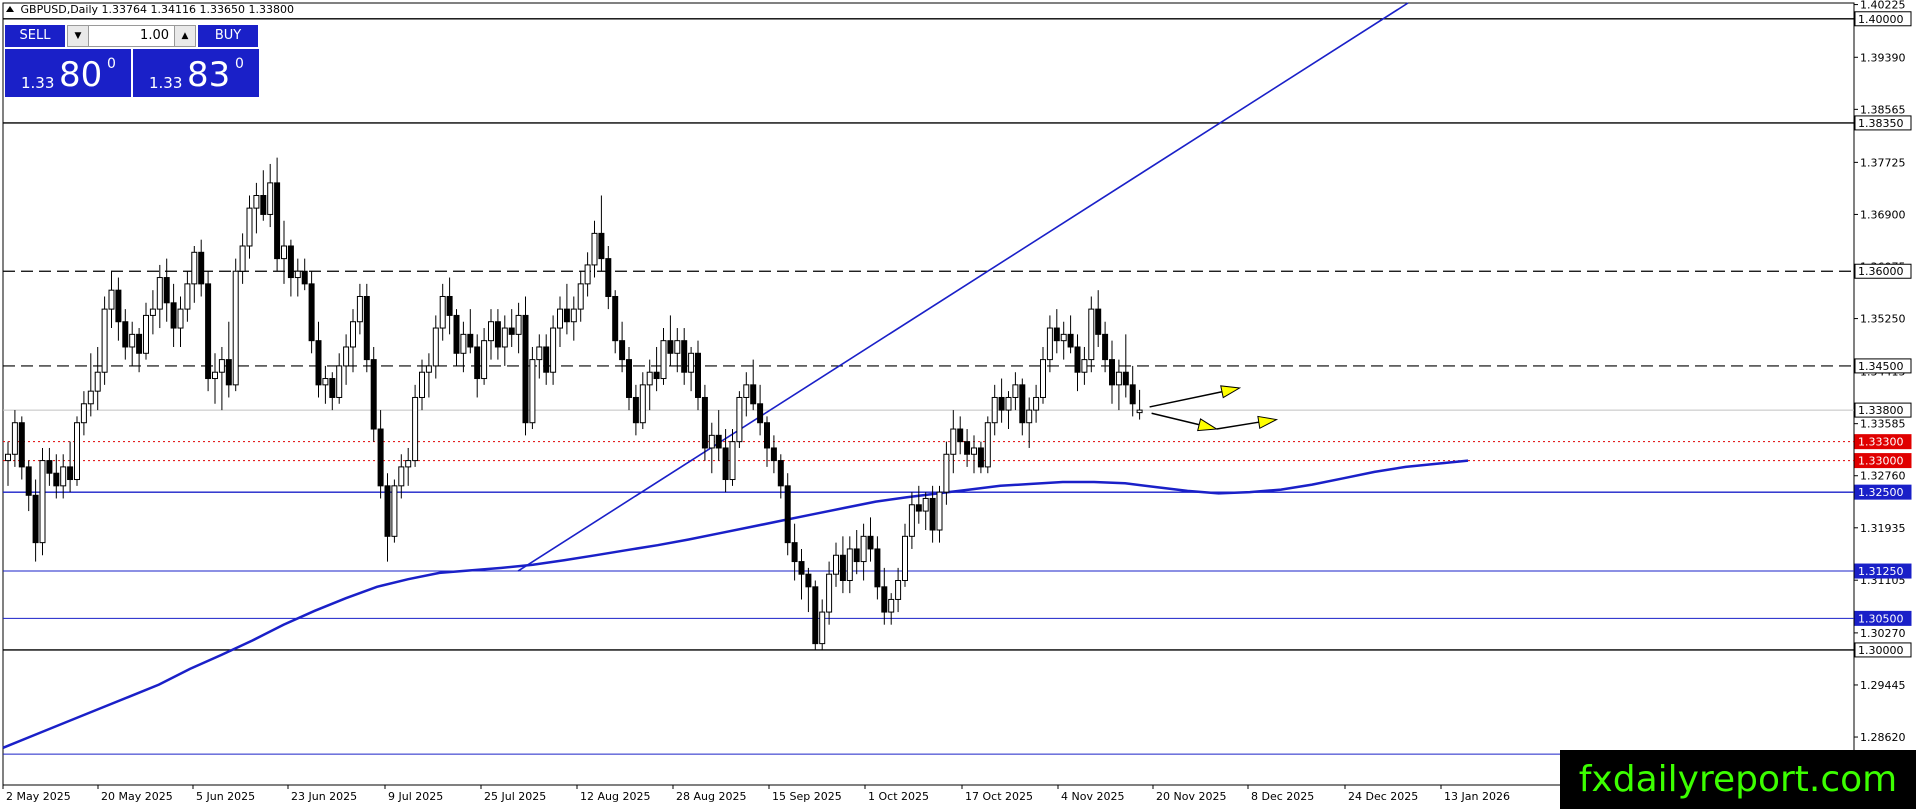  What do you see at coordinates (807, 796) in the screenshot?
I see `x-tick-label: 15 Sep 2025` at bounding box center [807, 796].